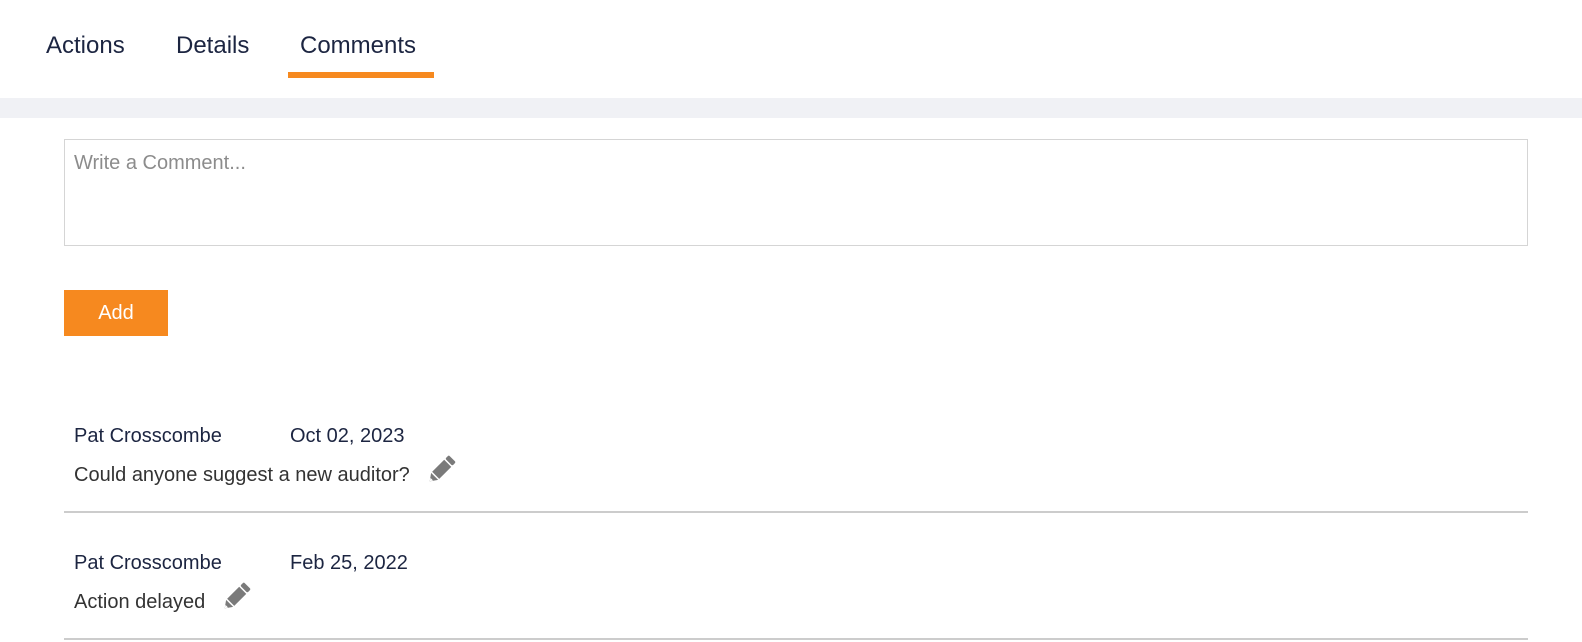  Describe the element at coordinates (796, 639) in the screenshot. I see `comment-divider` at that location.